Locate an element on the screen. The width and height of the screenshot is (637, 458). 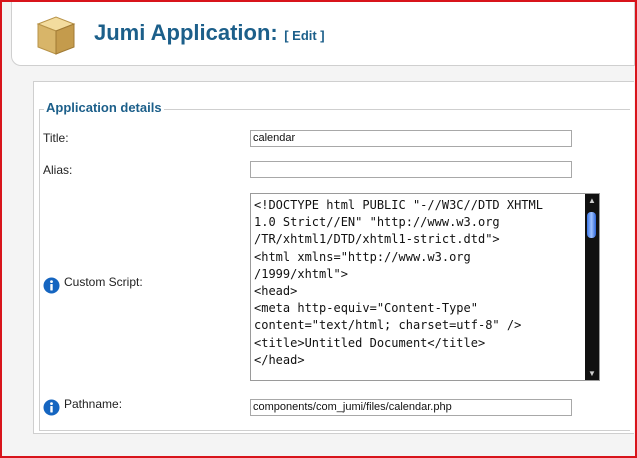
scroll-up-icon: ▲ is located at coordinates (592, 200).